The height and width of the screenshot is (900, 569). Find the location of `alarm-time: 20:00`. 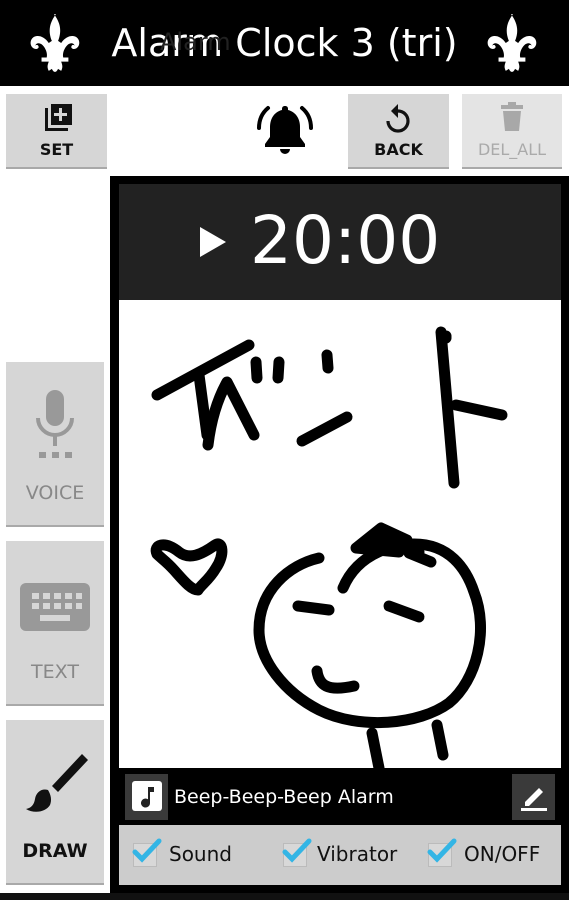

alarm-time: 20:00 is located at coordinates (345, 241).